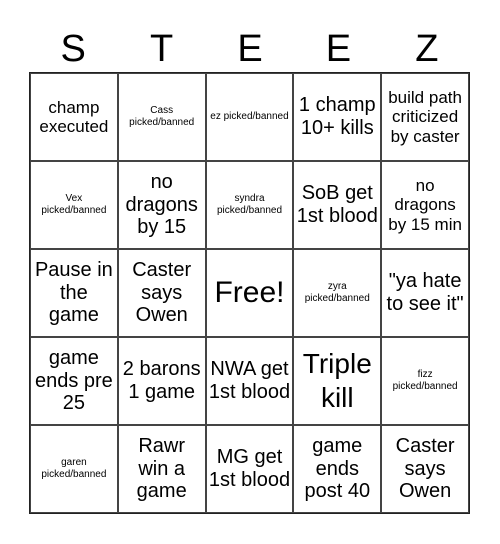 Image resolution: width=500 pixels, height=544 pixels. Describe the element at coordinates (337, 117) in the screenshot. I see `bingo-cell: 1 champ 10+ kills` at that location.